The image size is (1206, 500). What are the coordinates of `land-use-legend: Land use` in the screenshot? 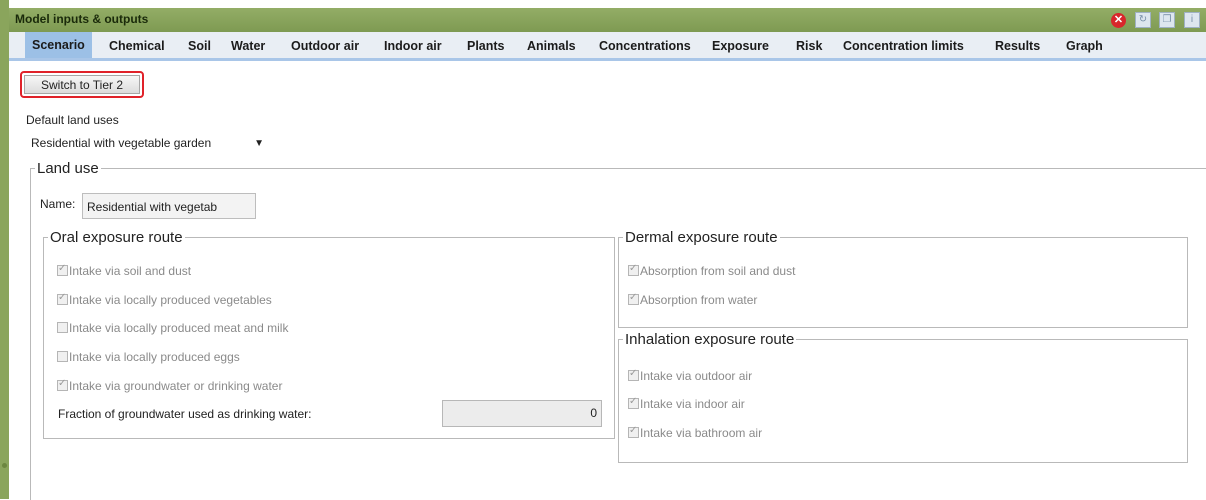 It's located at (68, 168).